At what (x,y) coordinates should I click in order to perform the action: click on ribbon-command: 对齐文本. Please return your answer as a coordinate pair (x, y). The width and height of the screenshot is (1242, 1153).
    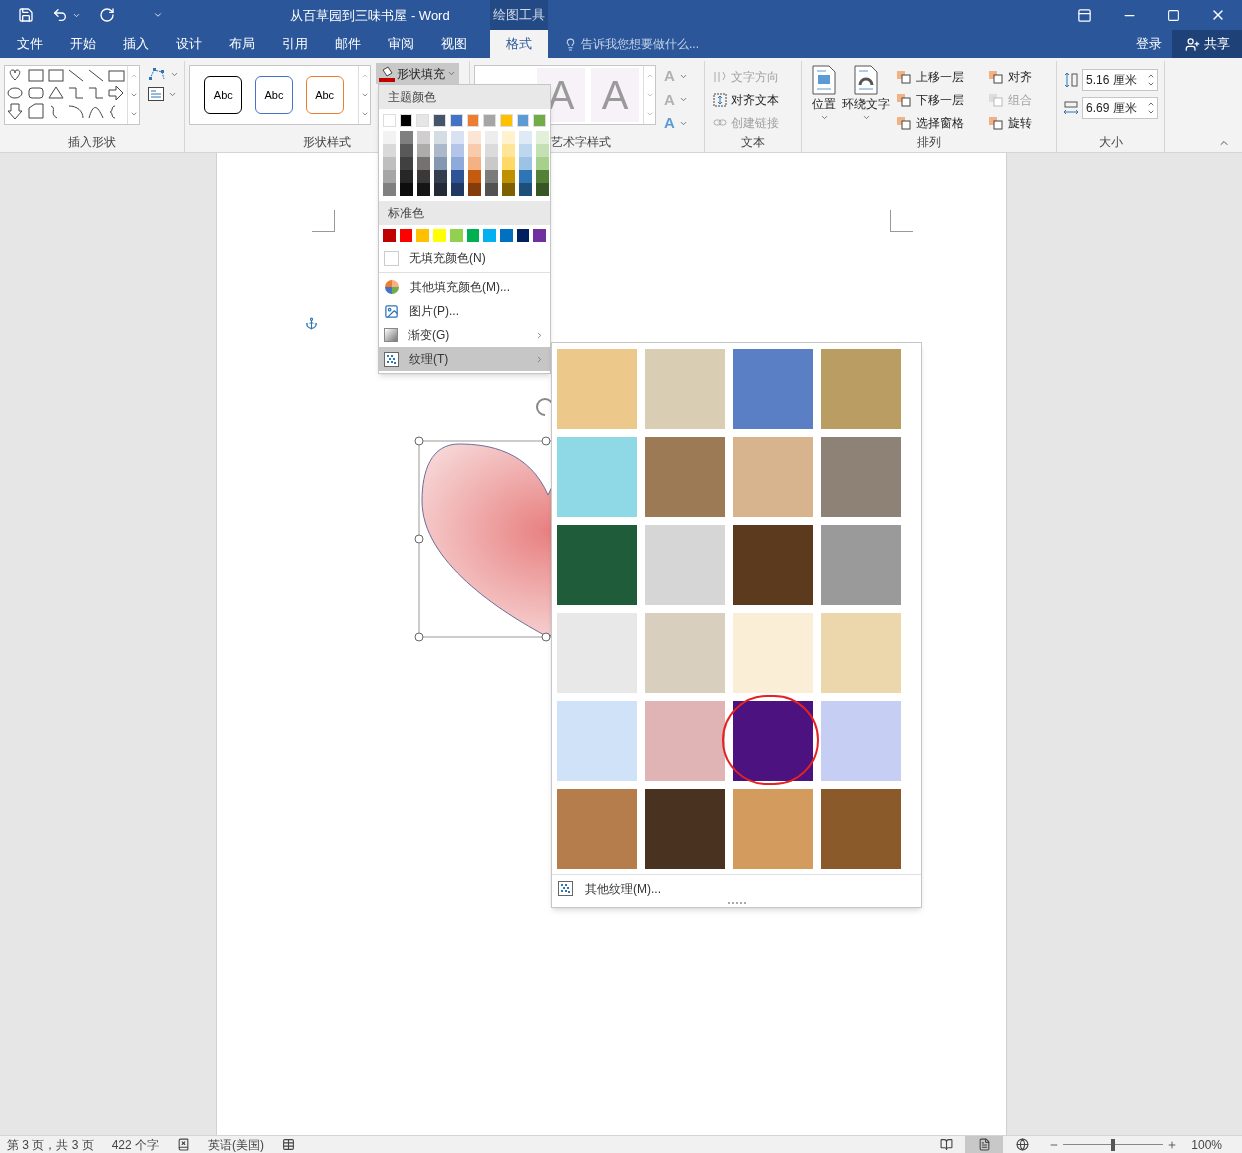
    Looking at the image, I should click on (746, 99).